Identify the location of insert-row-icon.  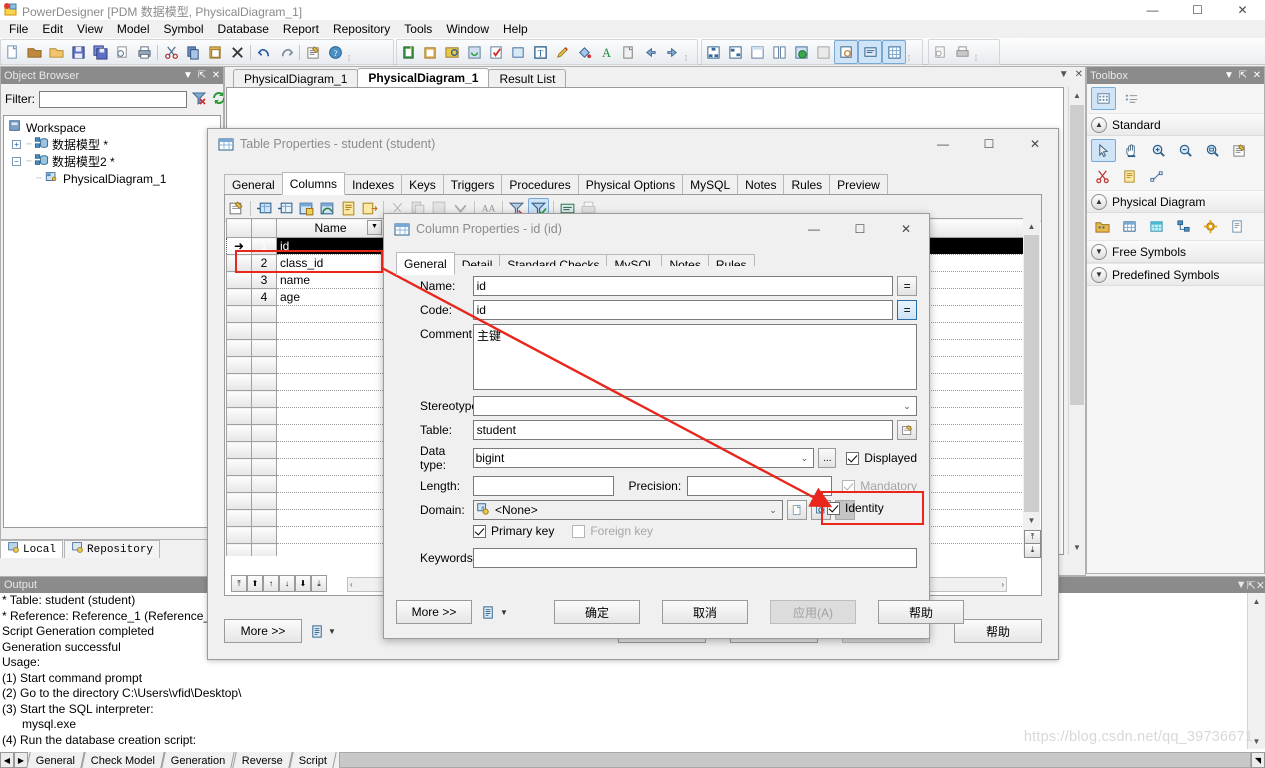
(264, 208).